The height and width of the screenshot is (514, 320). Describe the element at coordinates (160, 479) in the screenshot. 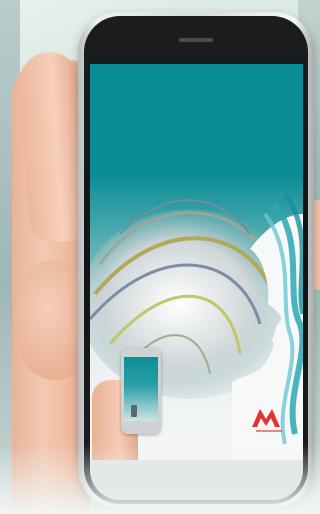

I see `background-bottom` at that location.